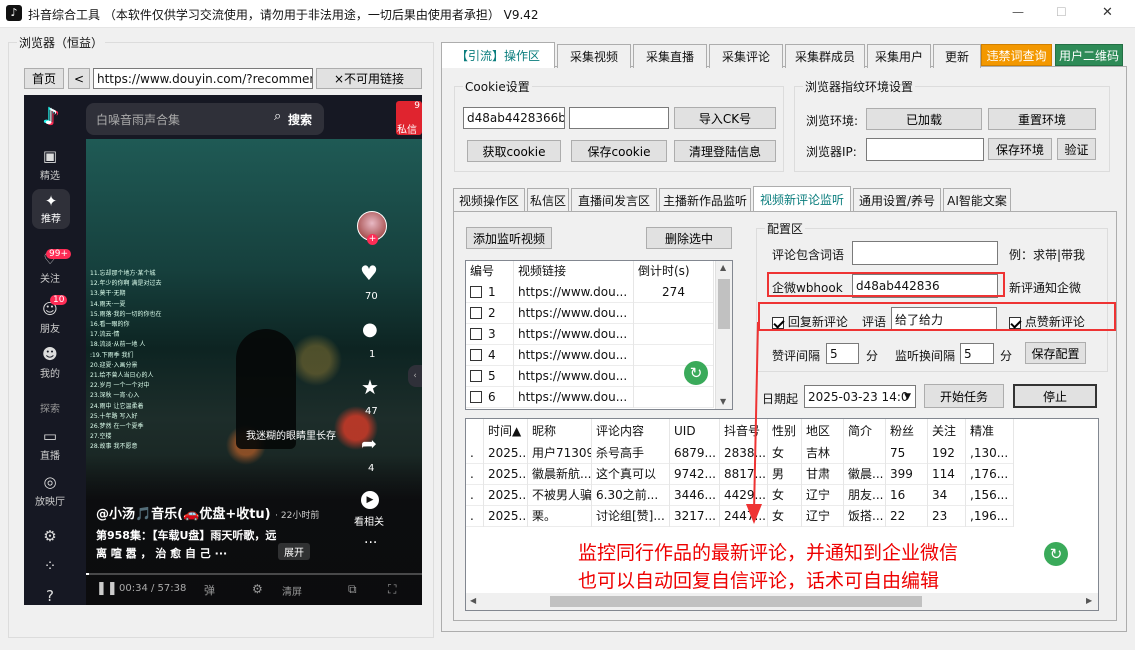 This screenshot has width=1135, height=650. I want to click on home-button: 首页, so click(44, 78).